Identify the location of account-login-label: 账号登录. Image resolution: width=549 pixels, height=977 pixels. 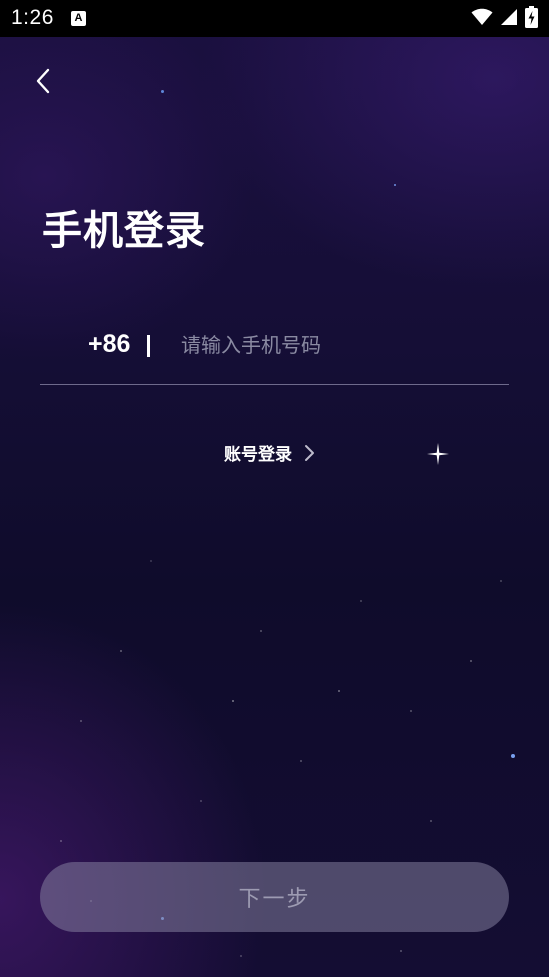
(258, 455).